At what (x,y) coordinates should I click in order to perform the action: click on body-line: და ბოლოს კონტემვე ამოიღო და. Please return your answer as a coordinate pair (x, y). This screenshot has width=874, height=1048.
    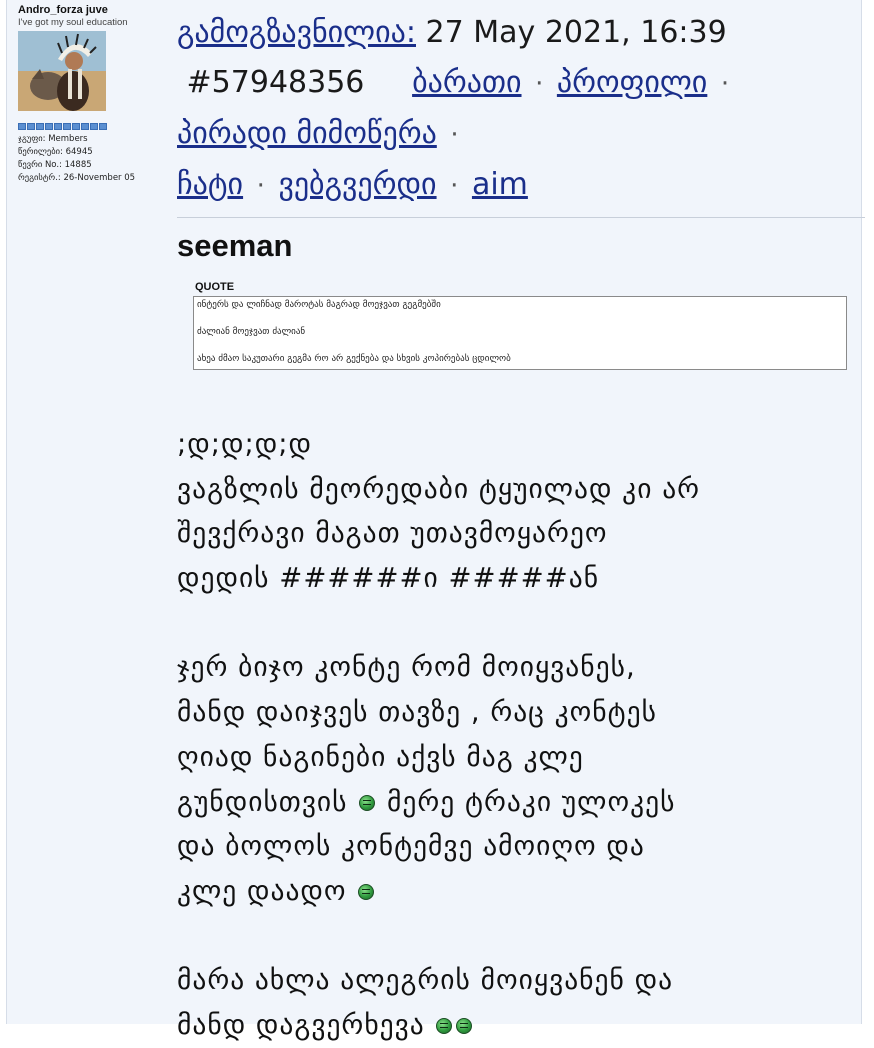
    Looking at the image, I should click on (411, 846).